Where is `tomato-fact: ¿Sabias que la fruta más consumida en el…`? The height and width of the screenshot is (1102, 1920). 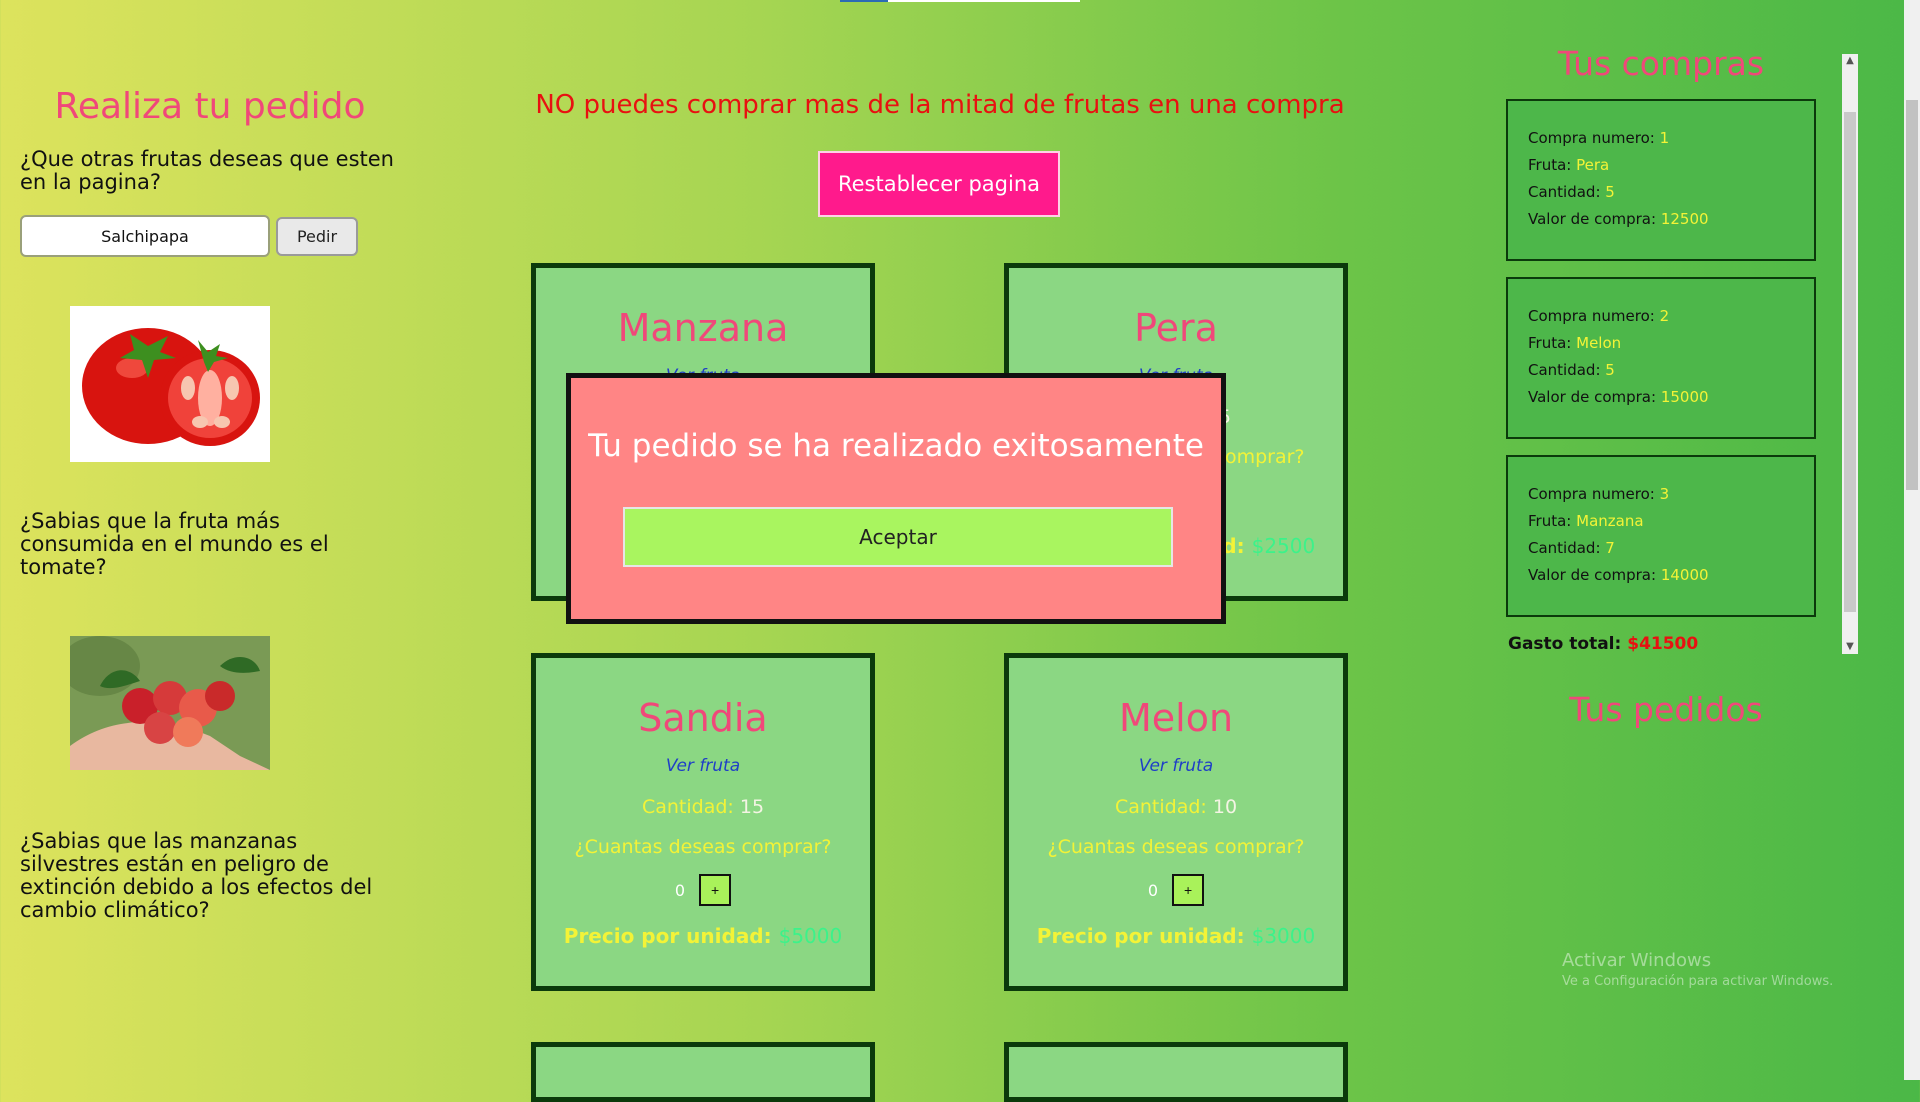
tomato-fact: ¿Sabias que la fruta más consumida en el… is located at coordinates (174, 544).